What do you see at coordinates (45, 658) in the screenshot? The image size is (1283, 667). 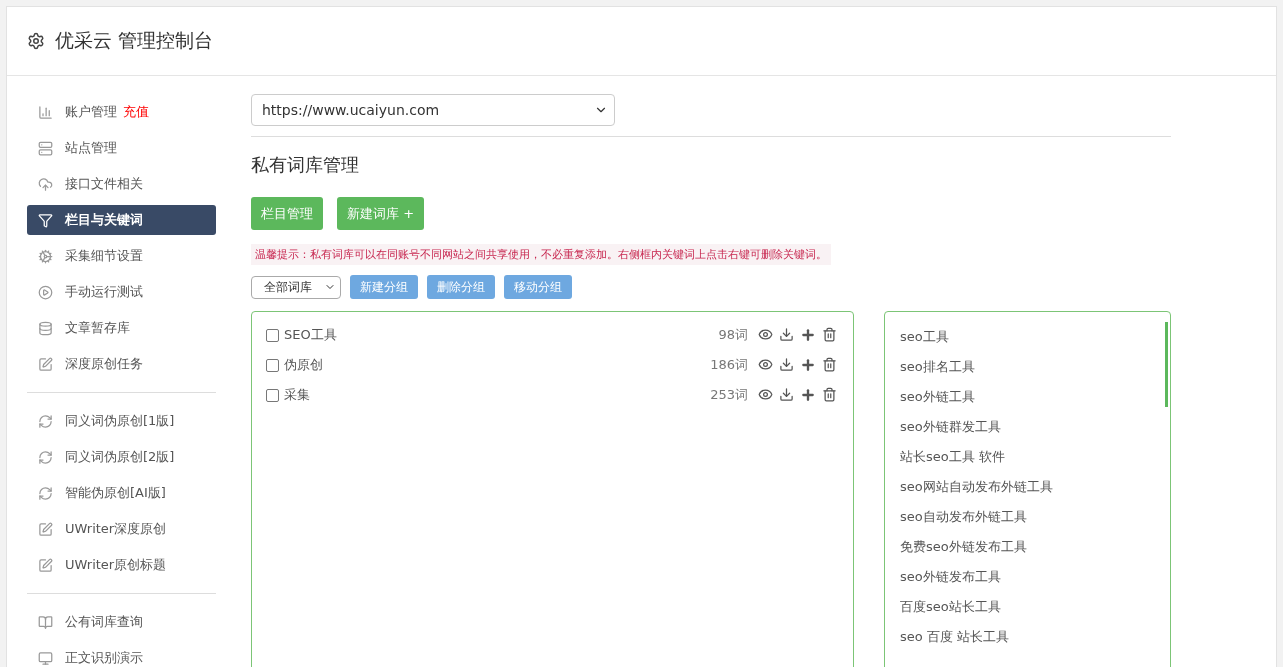 I see `monitor-icon` at bounding box center [45, 658].